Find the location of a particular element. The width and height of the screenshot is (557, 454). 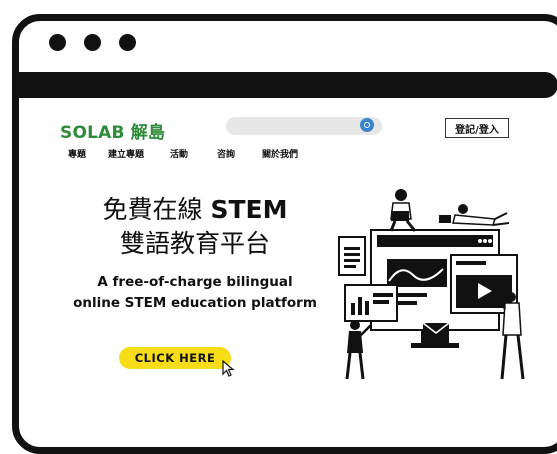

toolbar-divider is located at coordinates (287, 85).